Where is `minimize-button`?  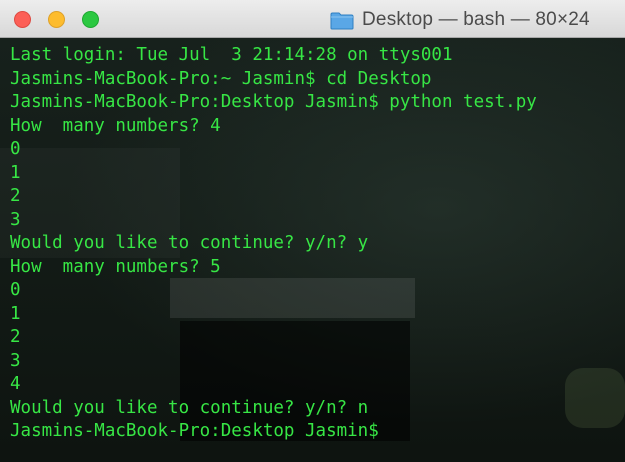 minimize-button is located at coordinates (56, 19).